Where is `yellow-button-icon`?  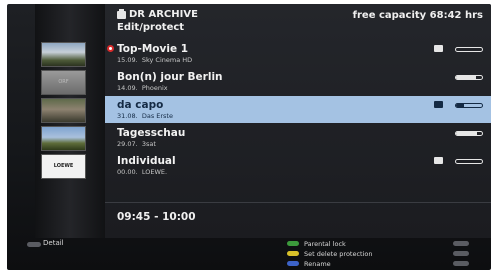 yellow-button-icon is located at coordinates (293, 253).